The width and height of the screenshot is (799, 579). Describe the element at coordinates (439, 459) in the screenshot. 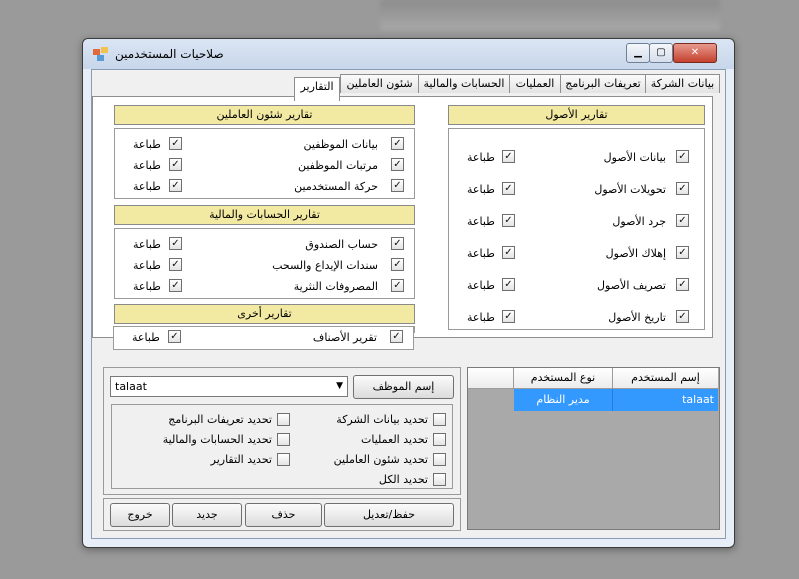

I see `select-hr-checkbox` at that location.